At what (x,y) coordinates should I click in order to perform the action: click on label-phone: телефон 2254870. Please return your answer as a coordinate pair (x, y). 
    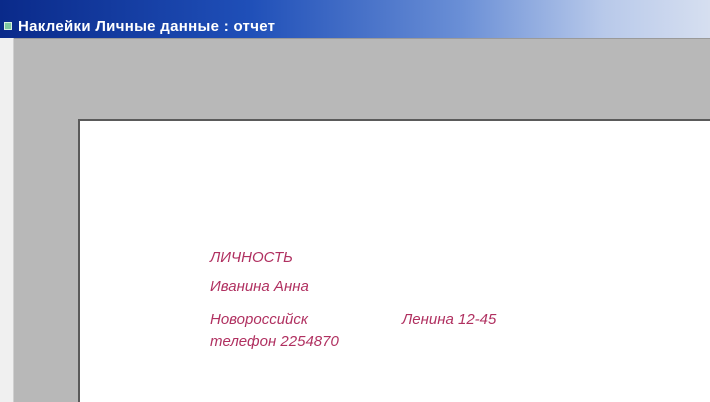
    Looking at the image, I should click on (274, 341).